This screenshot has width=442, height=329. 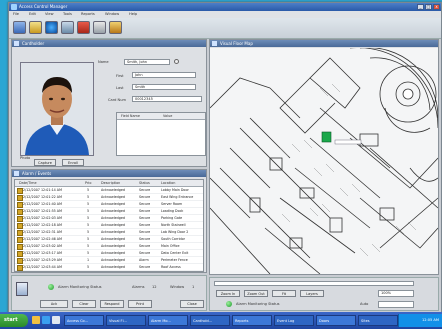 I want to click on map-status-led, so click(x=229, y=304).